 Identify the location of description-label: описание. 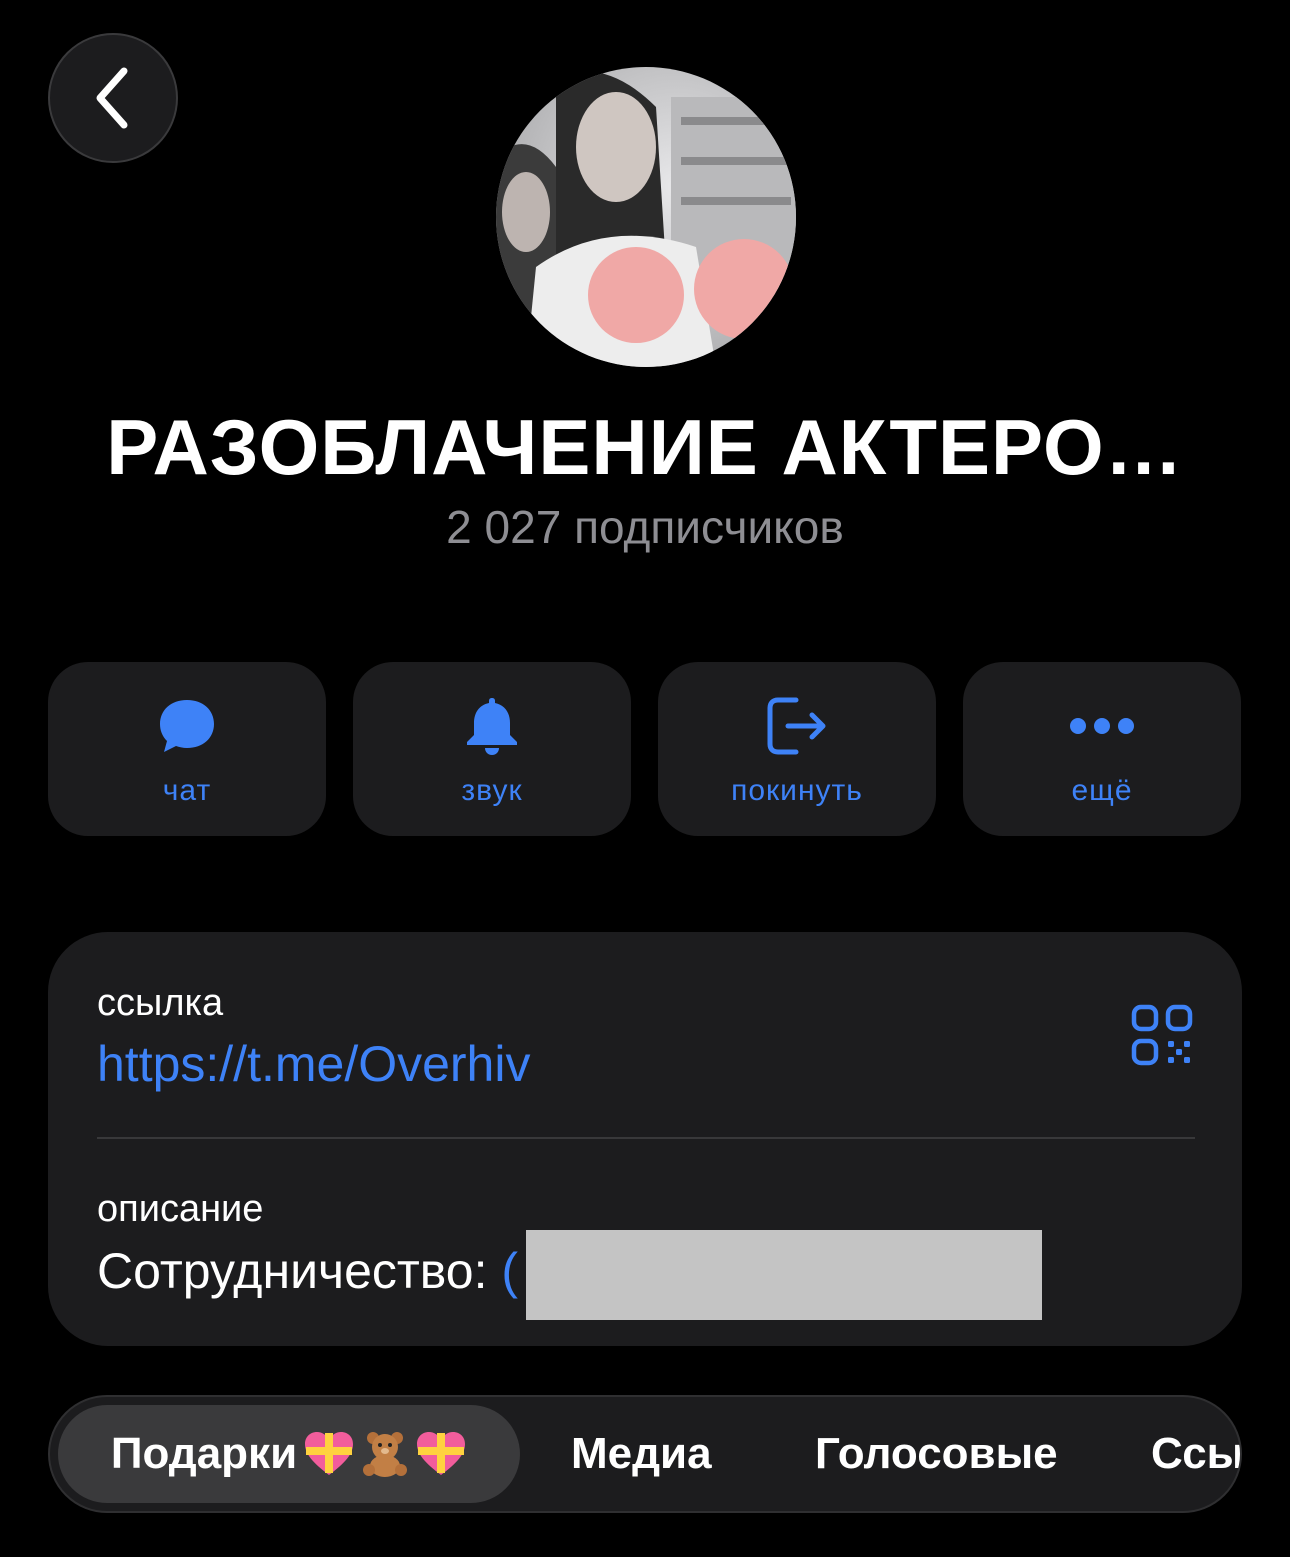
(180, 1209).